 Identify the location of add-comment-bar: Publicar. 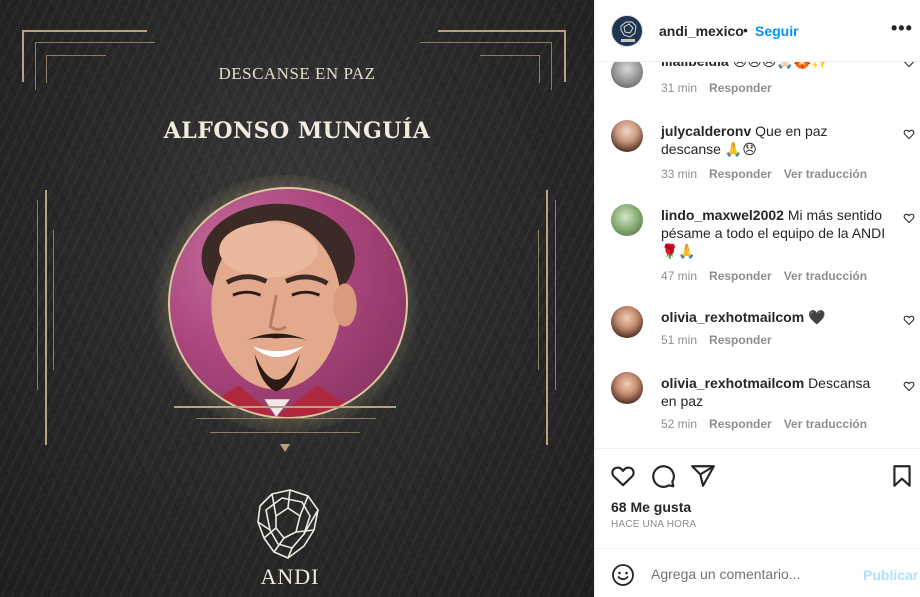
(757, 572).